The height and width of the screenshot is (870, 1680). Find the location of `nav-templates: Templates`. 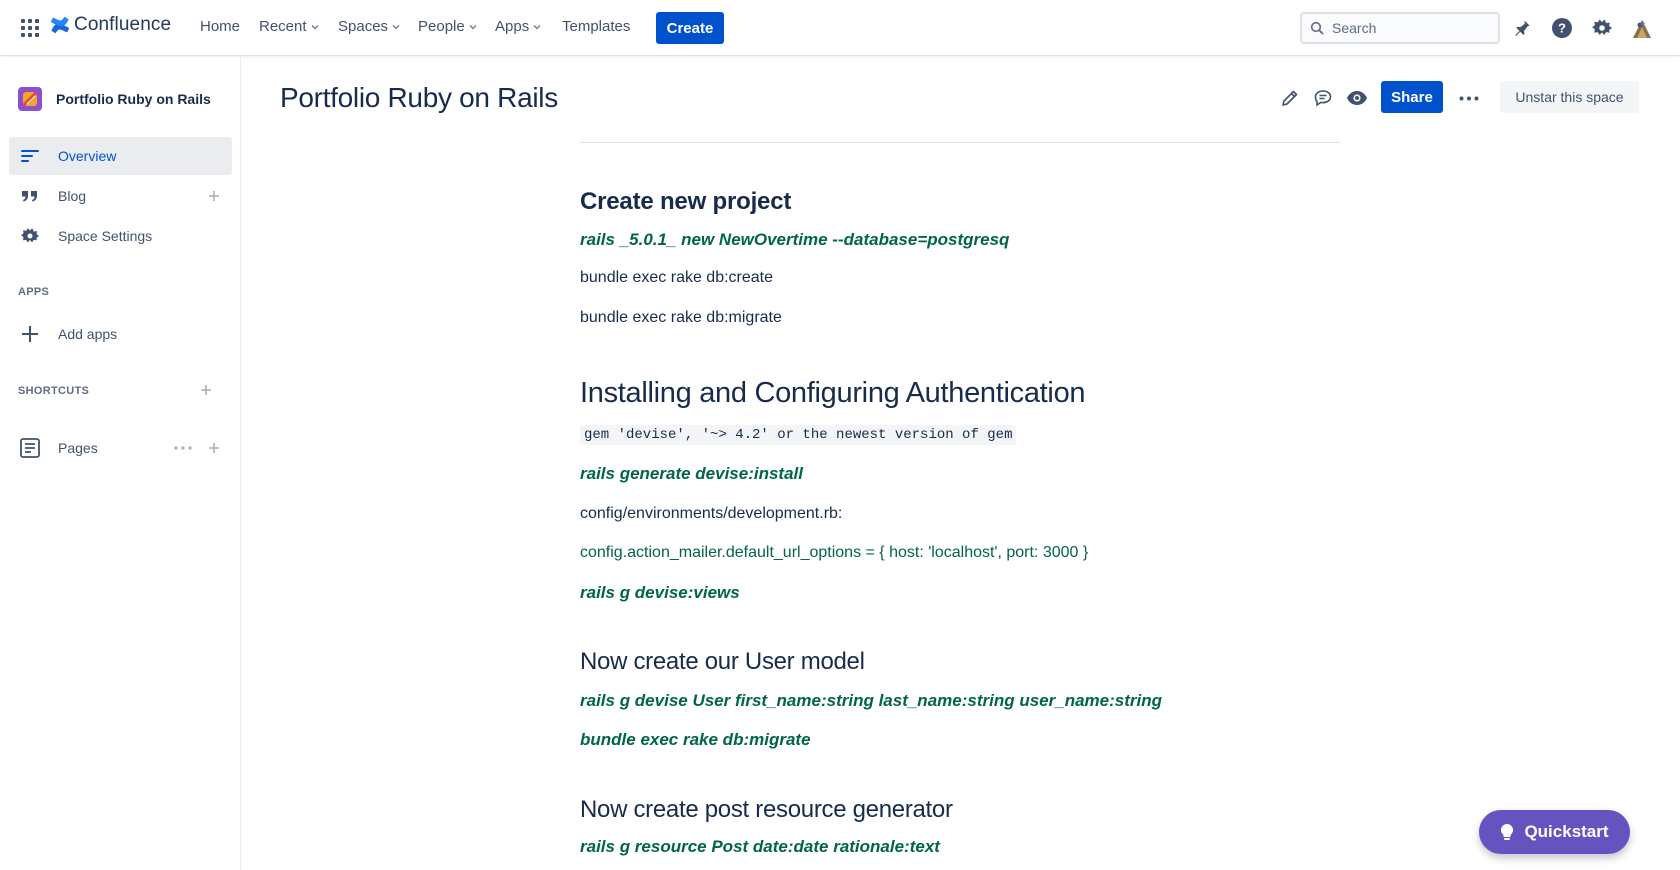

nav-templates: Templates is located at coordinates (596, 26).